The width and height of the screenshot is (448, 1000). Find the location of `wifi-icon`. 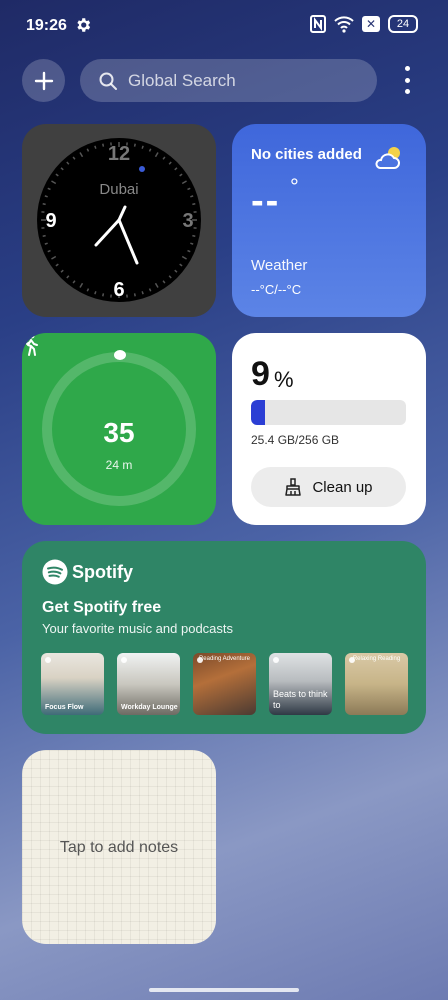

wifi-icon is located at coordinates (344, 24).